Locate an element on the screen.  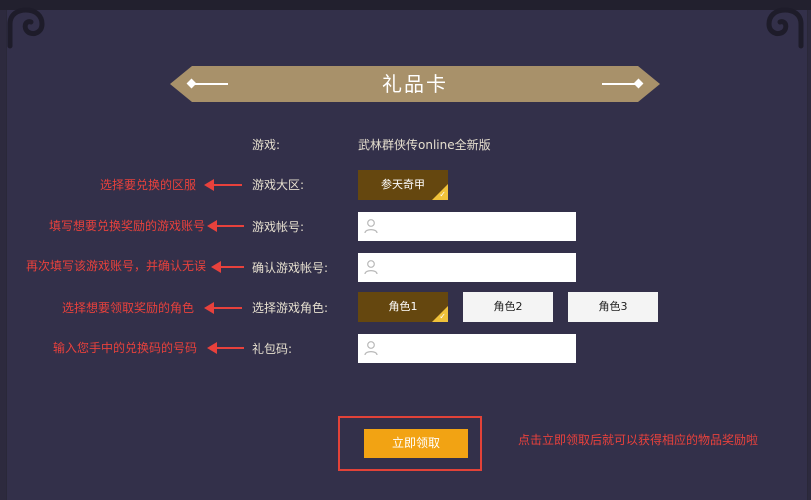
role-option-2: 角色2 is located at coordinates (508, 307).